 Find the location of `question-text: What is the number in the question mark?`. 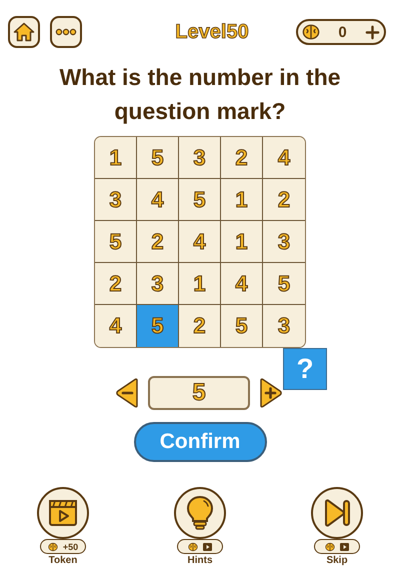

question-text: What is the number in the question mark? is located at coordinates (200, 94).